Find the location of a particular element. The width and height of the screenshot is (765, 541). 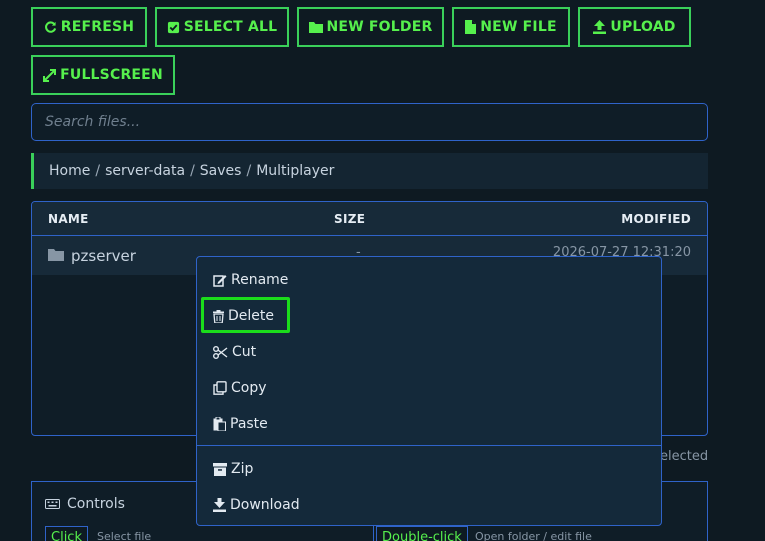

menu-item-paste: Paste is located at coordinates (240, 424).